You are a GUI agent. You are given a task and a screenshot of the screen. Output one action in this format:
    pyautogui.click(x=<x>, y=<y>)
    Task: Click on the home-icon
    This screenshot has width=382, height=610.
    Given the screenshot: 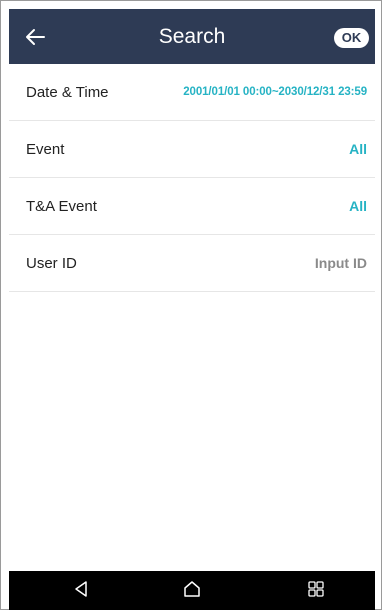 What is the action you would take?
    pyautogui.click(x=192, y=591)
    